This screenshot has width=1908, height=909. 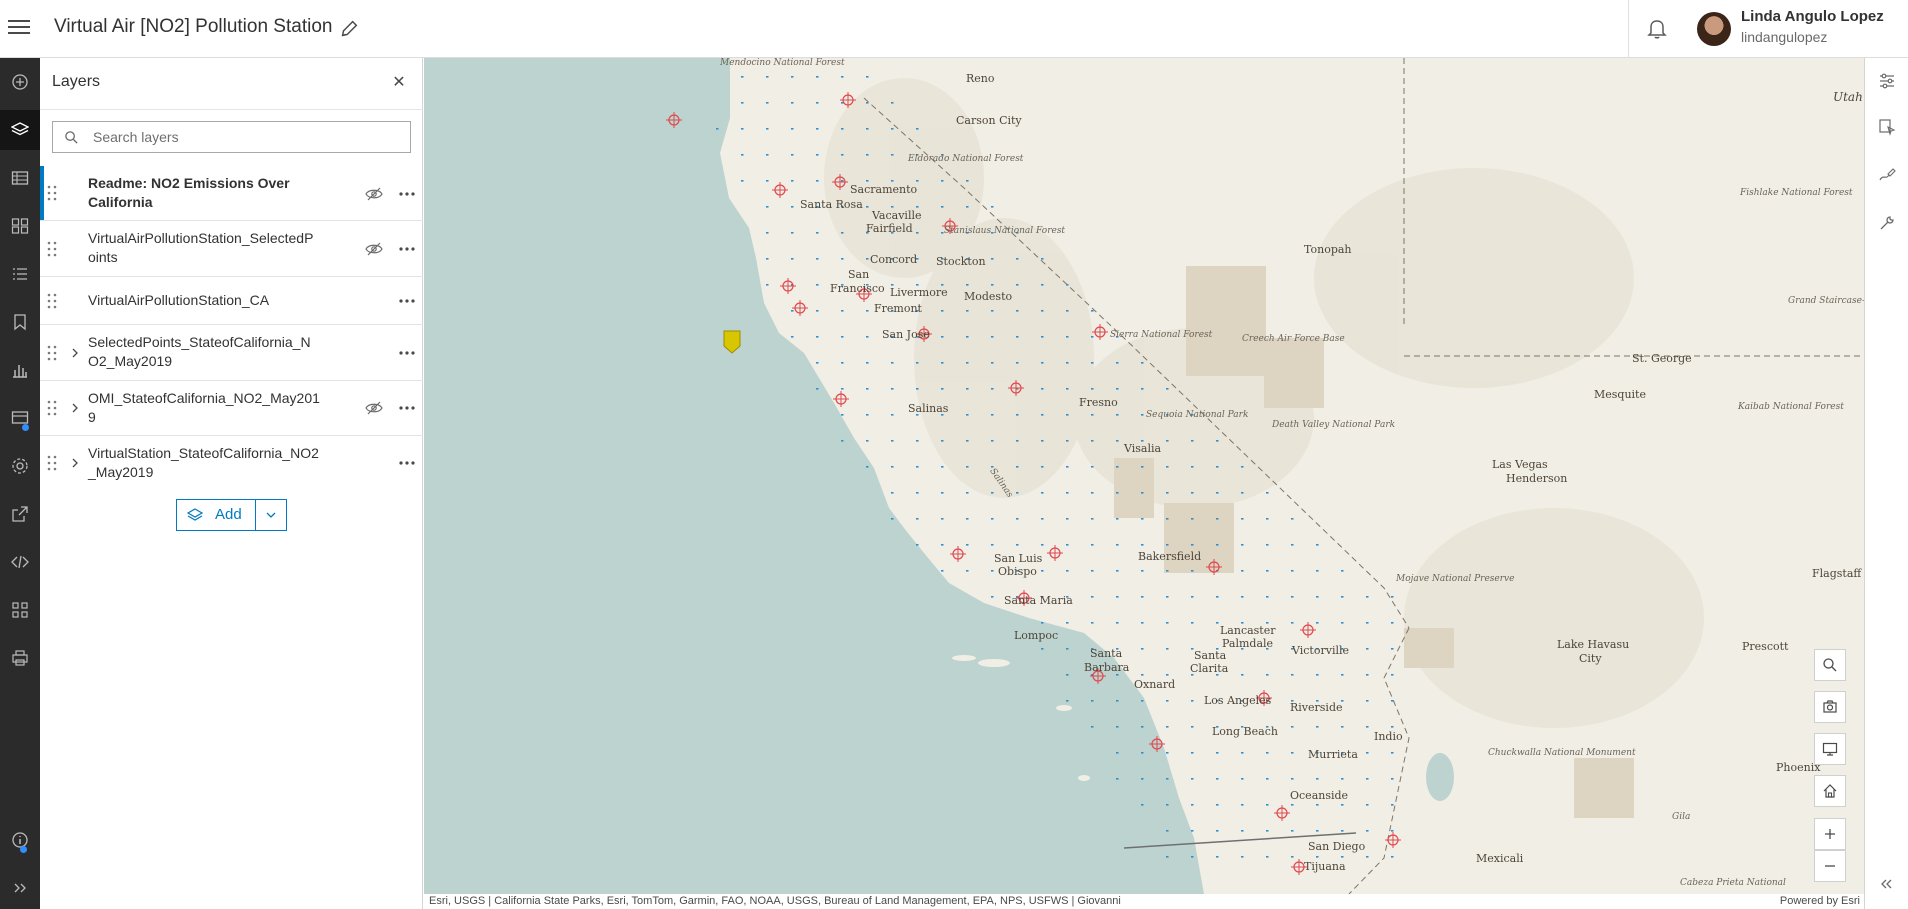 What do you see at coordinates (1886, 884) in the screenshot?
I see `collapse-icon` at bounding box center [1886, 884].